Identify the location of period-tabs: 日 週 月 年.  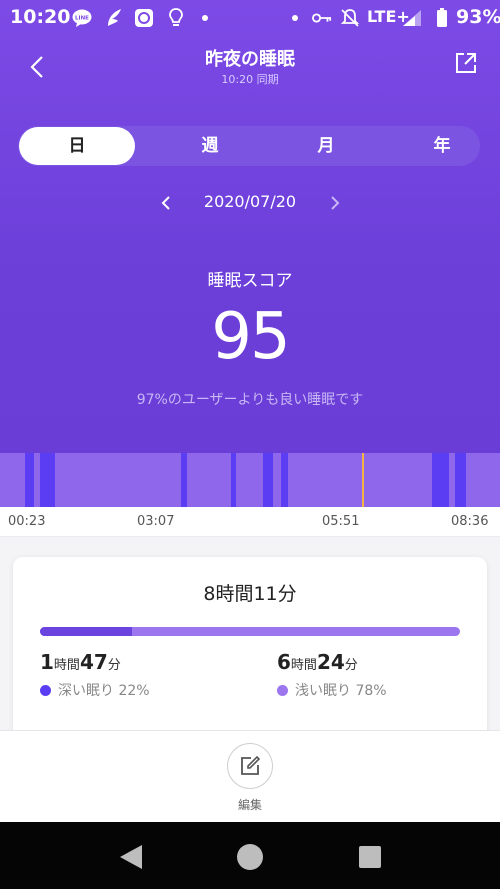
(249, 146).